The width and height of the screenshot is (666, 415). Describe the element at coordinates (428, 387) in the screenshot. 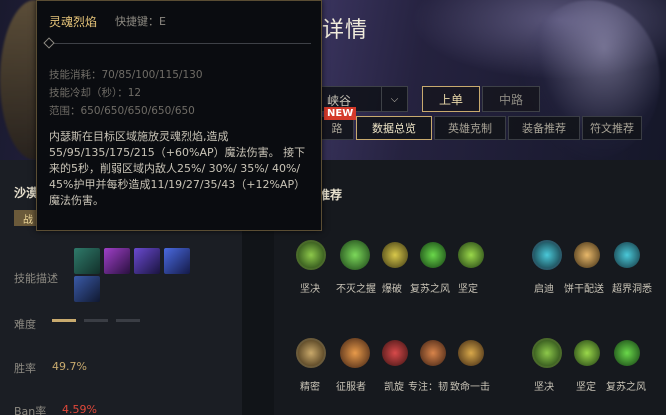

I see `rune-label: 专注：韧` at that location.